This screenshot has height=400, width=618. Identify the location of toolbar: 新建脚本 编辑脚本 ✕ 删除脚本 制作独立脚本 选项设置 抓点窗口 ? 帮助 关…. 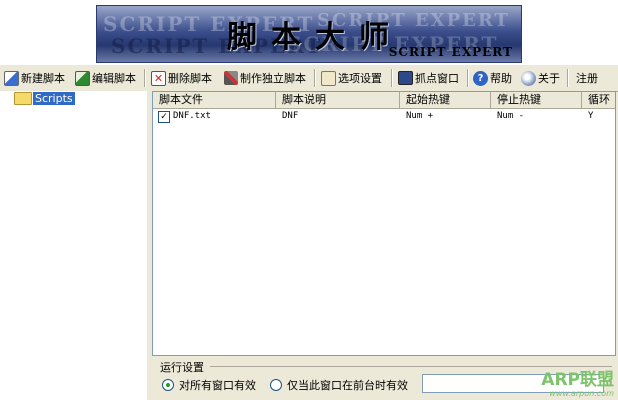
(309, 78).